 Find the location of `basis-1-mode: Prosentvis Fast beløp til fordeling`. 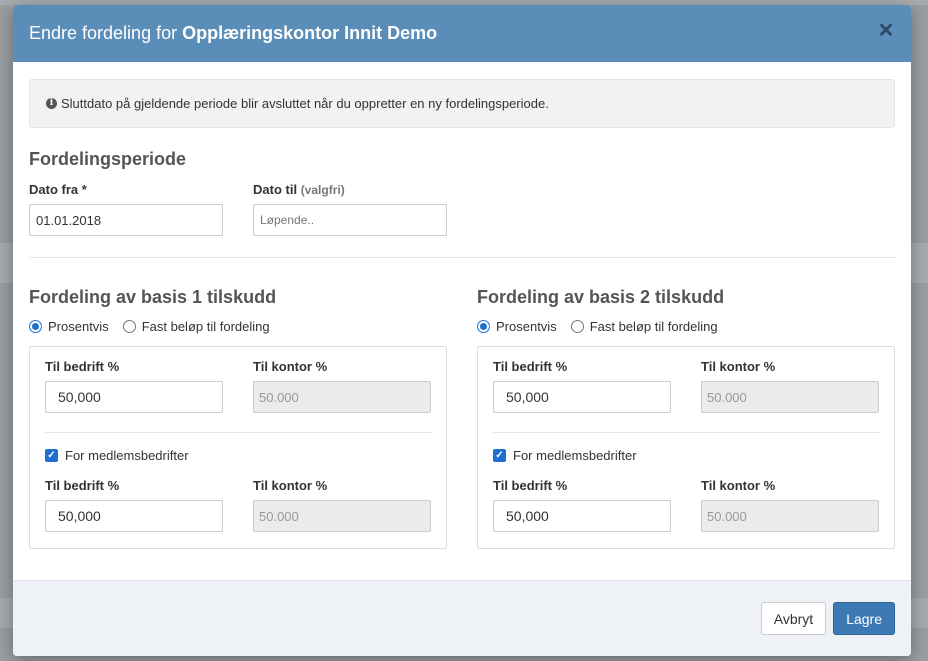

basis-1-mode: Prosentvis Fast beløp til fordeling is located at coordinates (238, 326).